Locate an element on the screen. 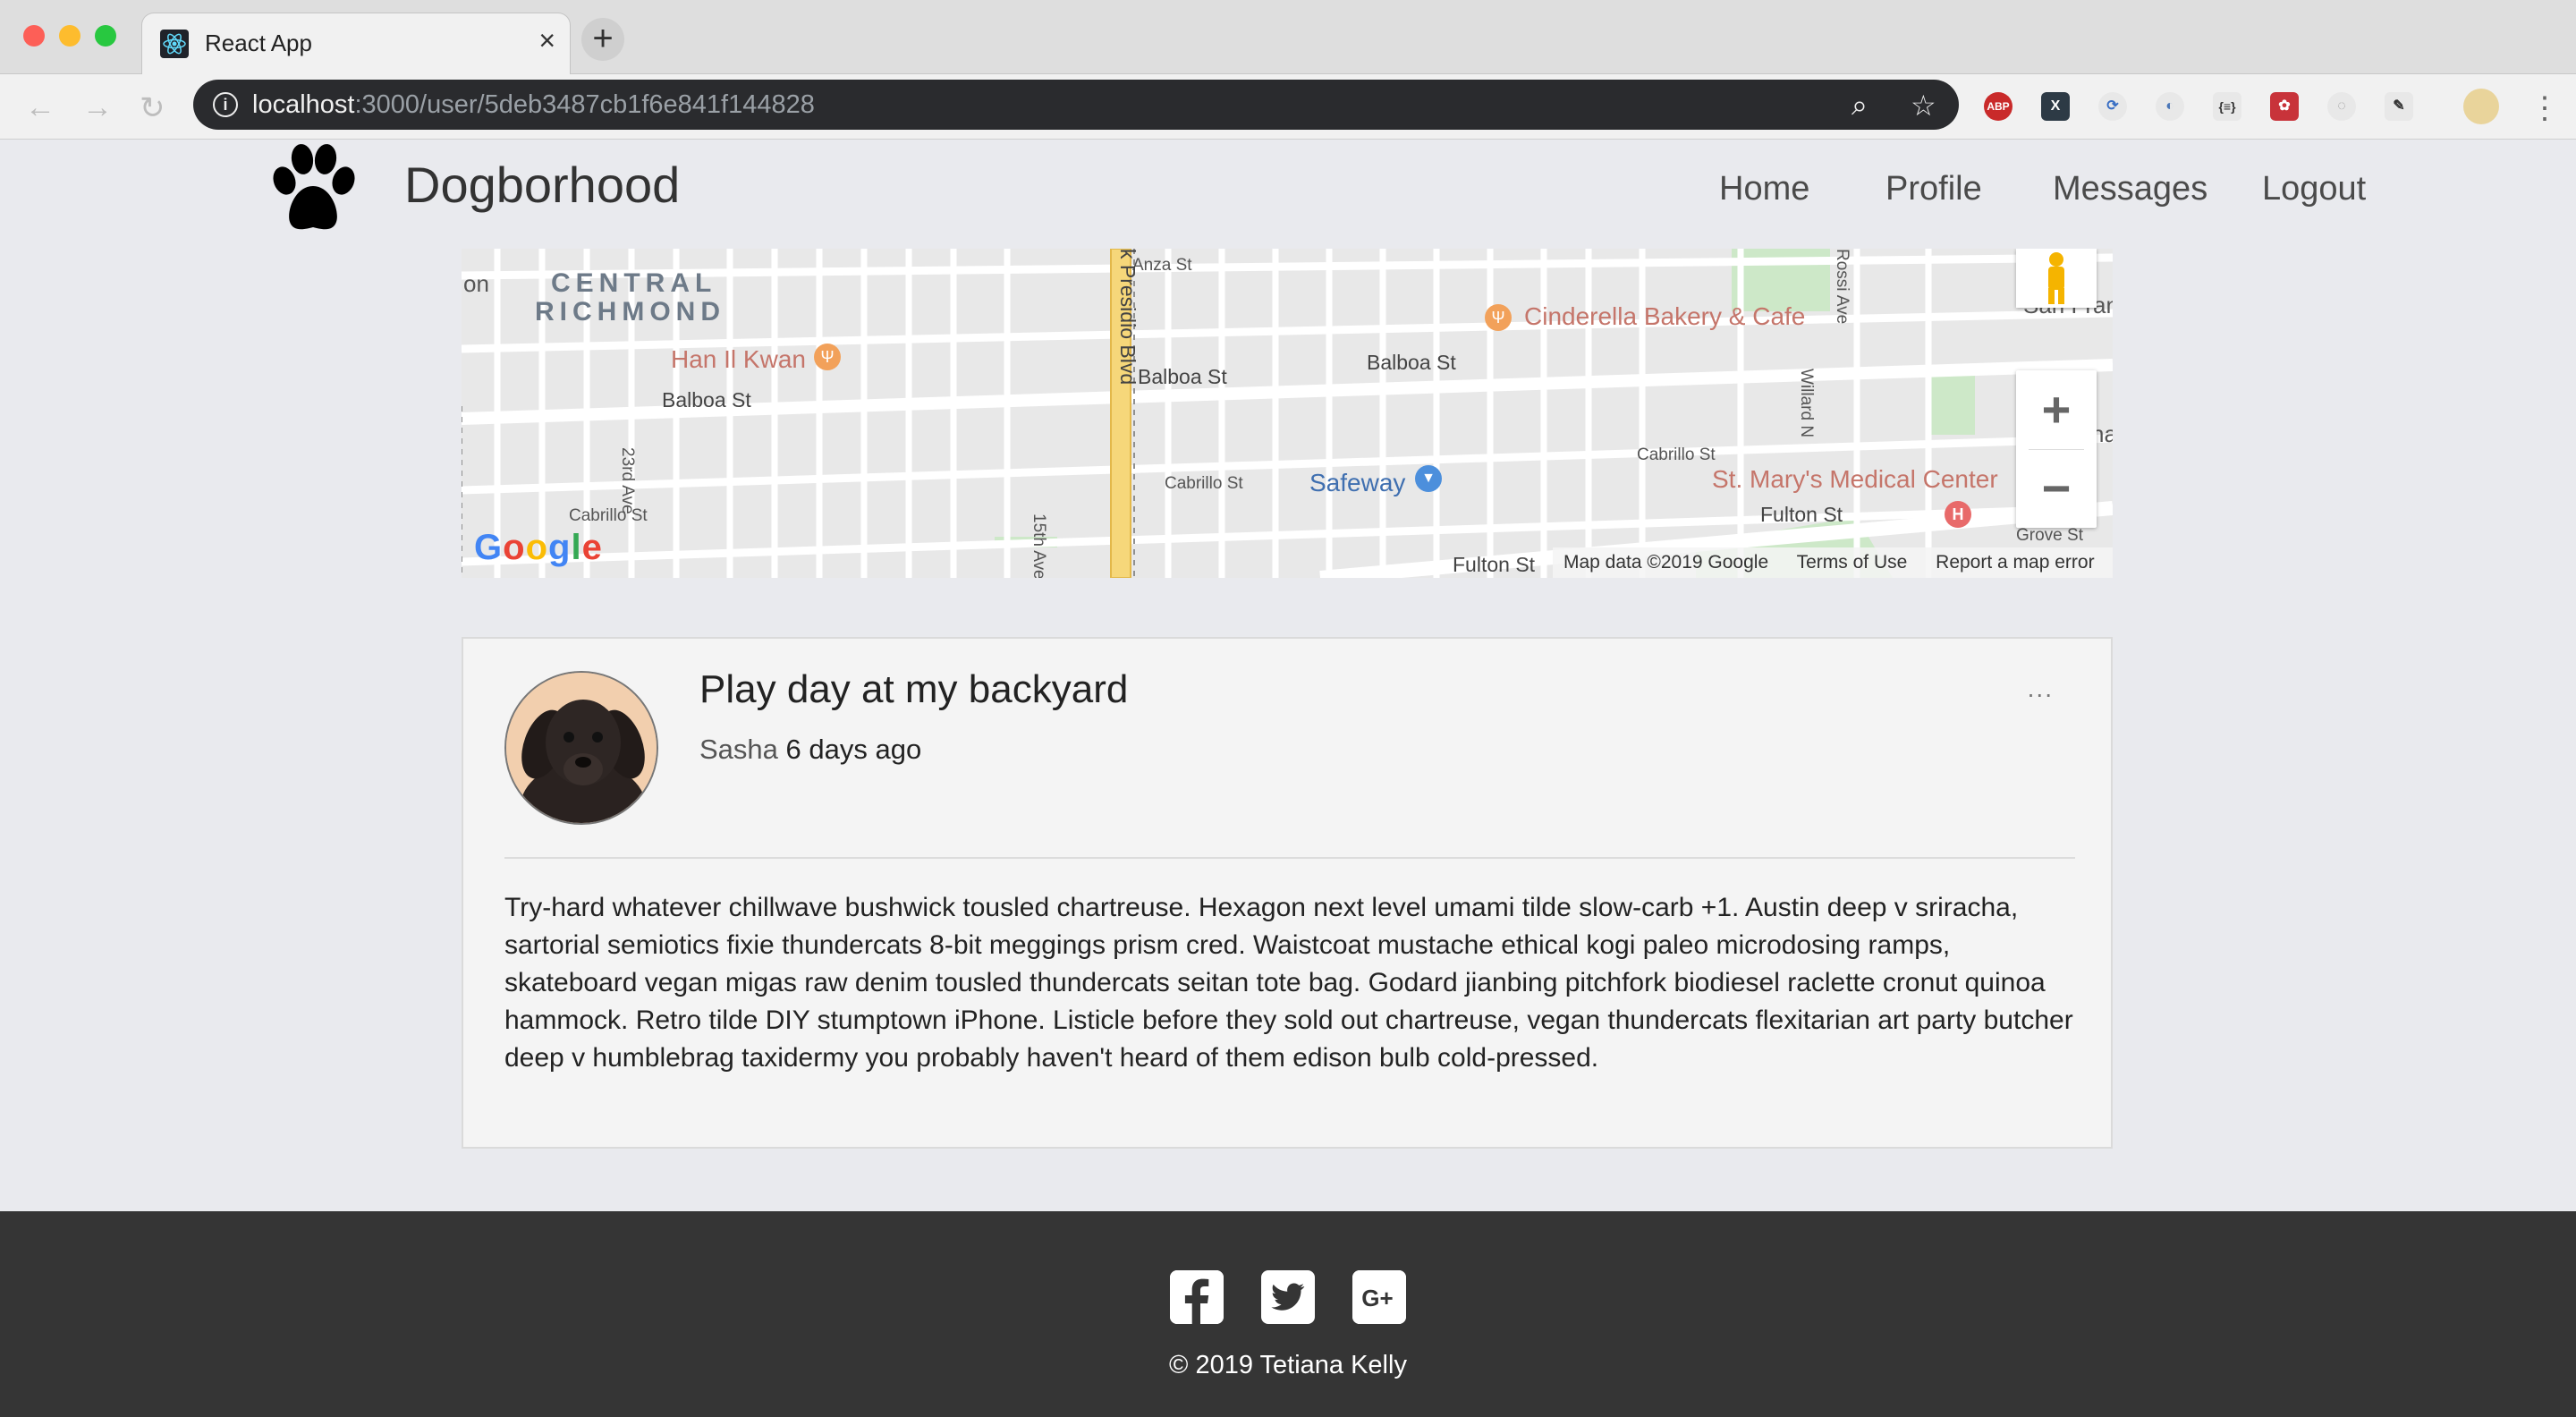  back-arrow-icon: ← is located at coordinates (40, 108).